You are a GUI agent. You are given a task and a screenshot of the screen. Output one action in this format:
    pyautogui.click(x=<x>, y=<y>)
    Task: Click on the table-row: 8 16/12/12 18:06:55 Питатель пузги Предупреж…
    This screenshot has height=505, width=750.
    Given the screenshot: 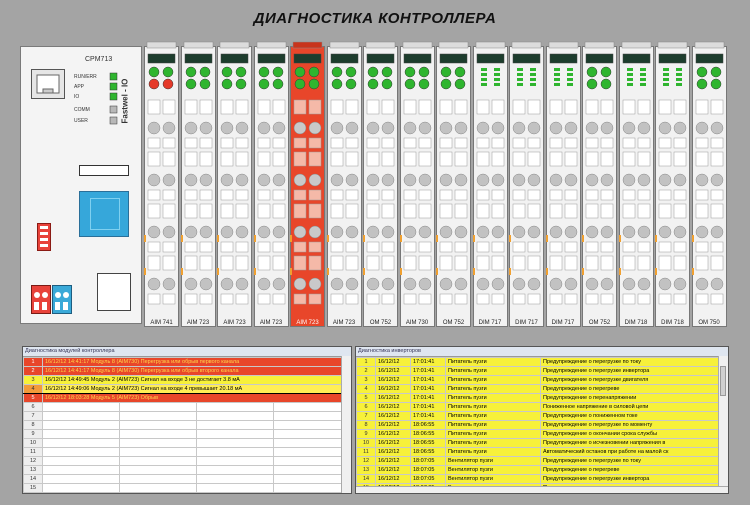 What is the action you would take?
    pyautogui.click(x=542, y=425)
    